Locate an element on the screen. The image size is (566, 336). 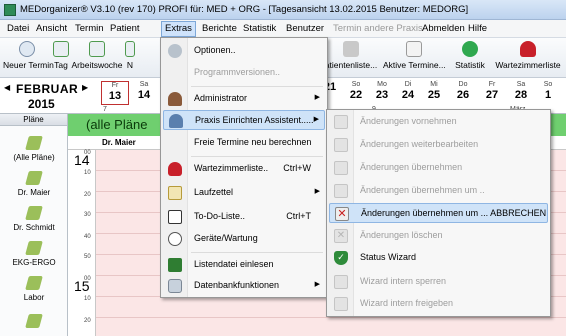
menu-item-to-do-liste: To-Do-Liste.. Ctrl+T is located at coordinates (244, 217).